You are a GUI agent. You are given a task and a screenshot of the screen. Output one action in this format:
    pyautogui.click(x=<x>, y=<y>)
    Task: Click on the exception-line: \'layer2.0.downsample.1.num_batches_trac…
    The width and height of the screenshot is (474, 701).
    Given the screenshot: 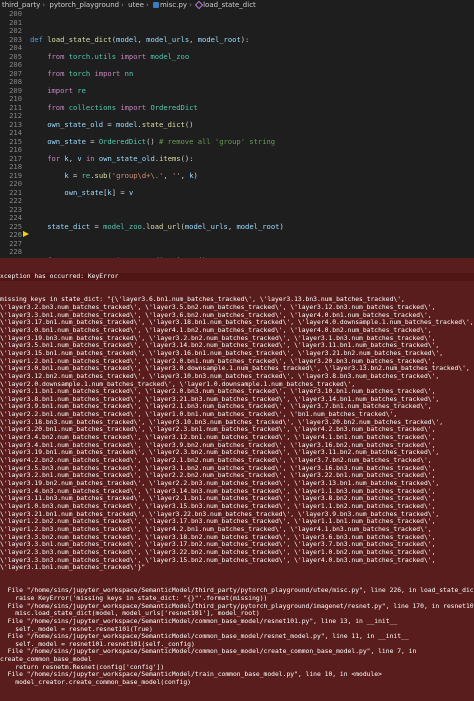 What is the action you would take?
    pyautogui.click(x=178, y=384)
    